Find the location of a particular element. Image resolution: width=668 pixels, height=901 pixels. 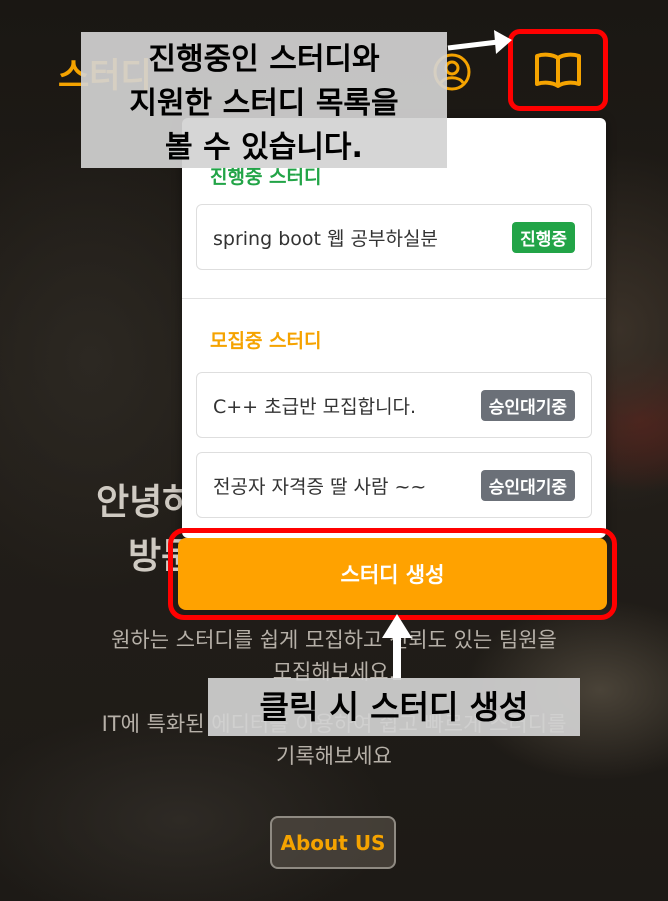

study-name: spring boot 웹 공부하실분 is located at coordinates (325, 238).